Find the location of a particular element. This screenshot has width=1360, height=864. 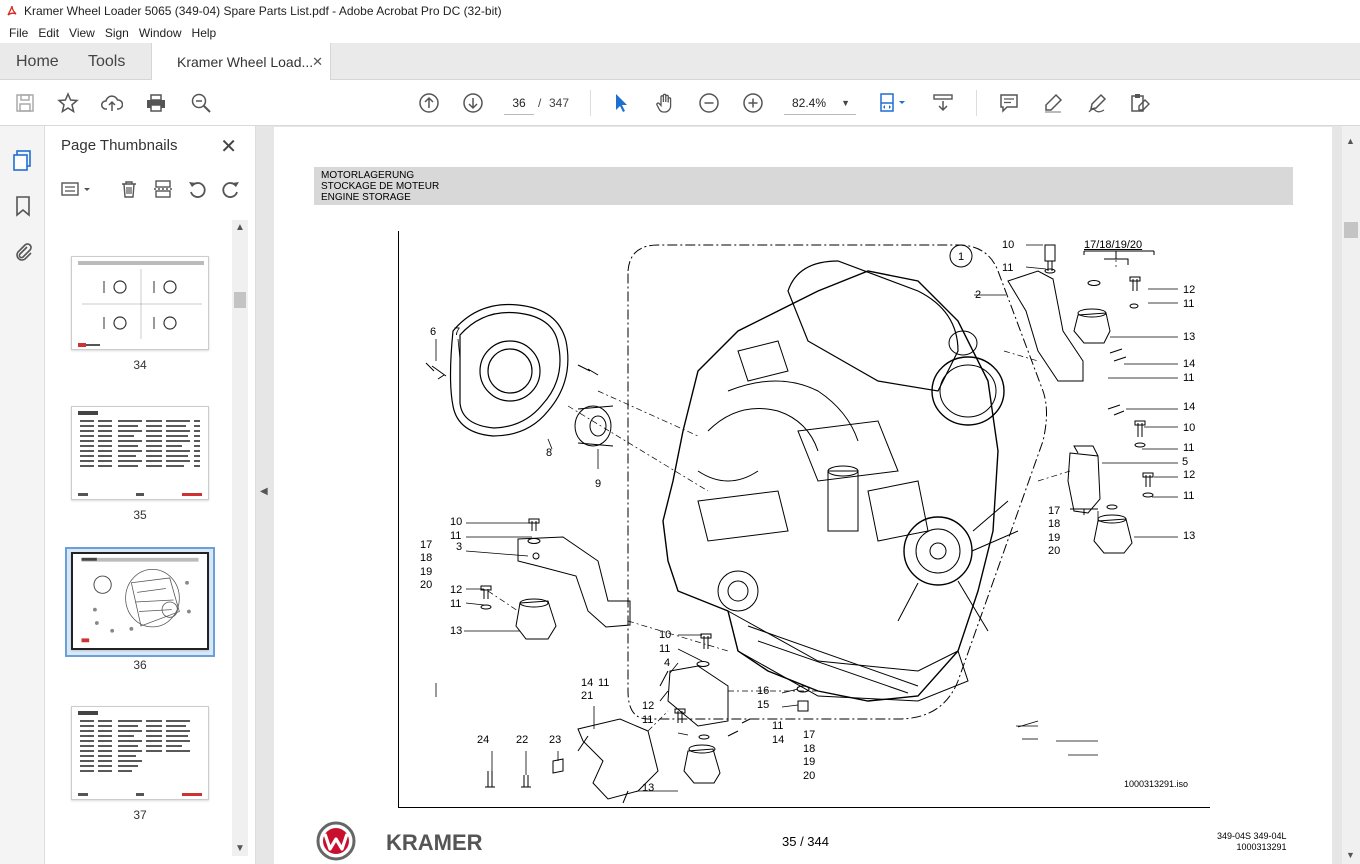

drawing-reference: 1000313291.iso is located at coordinates (1156, 784).